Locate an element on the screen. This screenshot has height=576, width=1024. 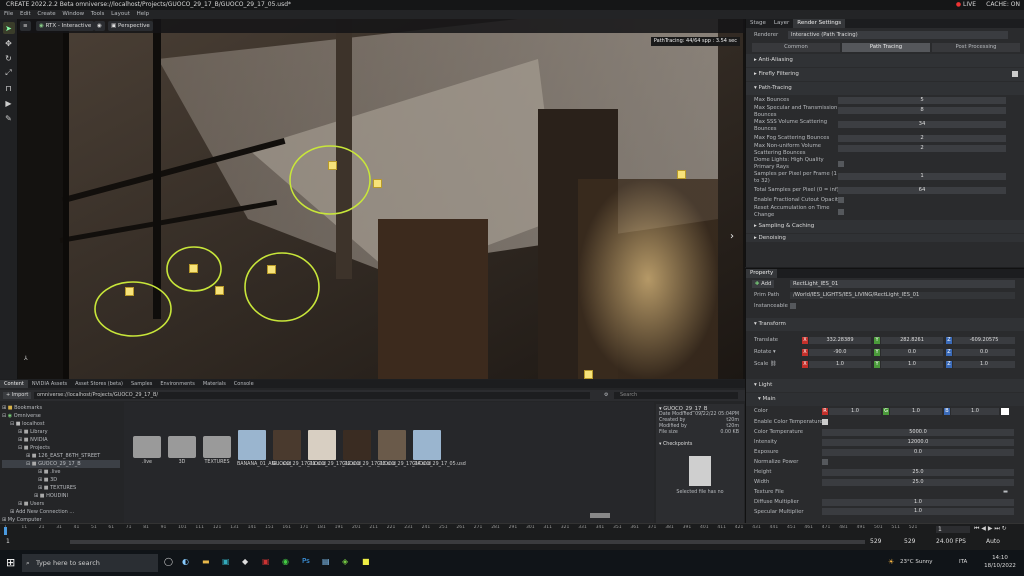
tree-item-126-east: ⊞ ■ 126_EAST_86TH_STREET is located at coordinates (61, 456).